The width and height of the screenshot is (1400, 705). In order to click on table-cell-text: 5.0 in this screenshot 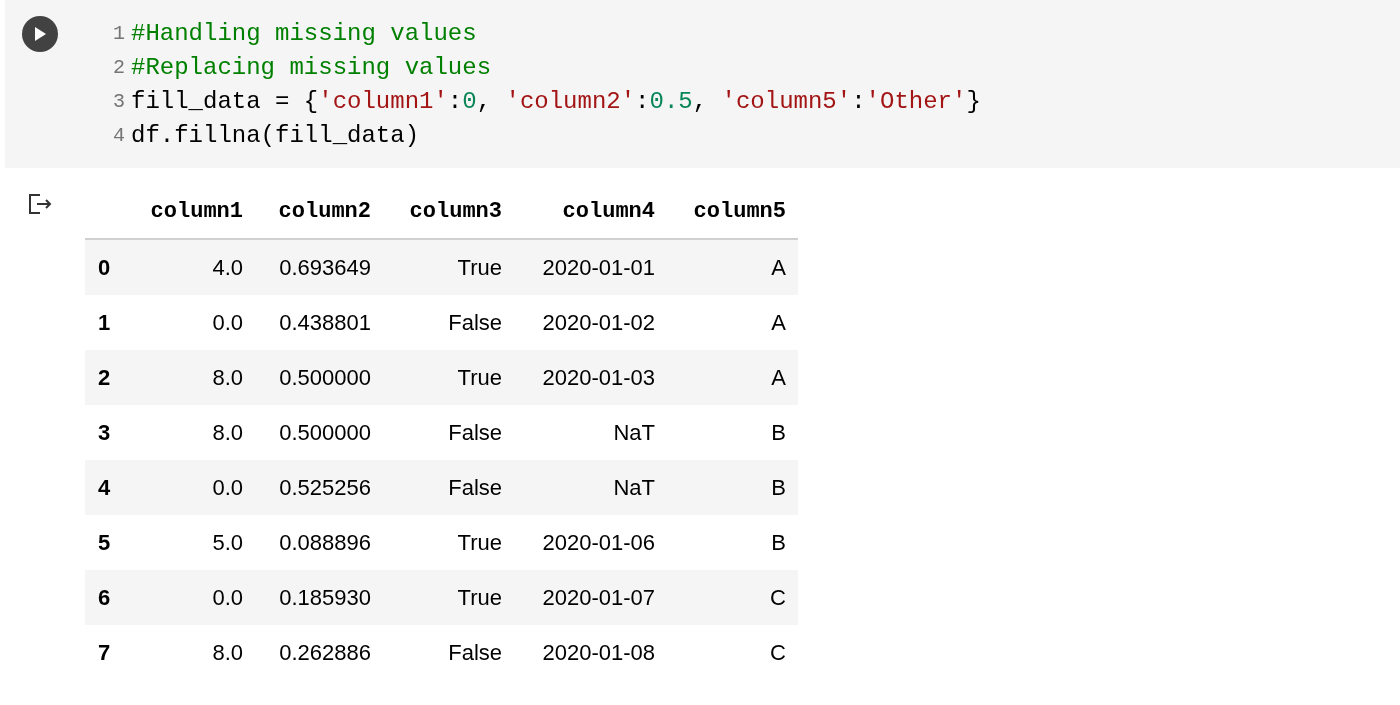, I will do `click(227, 543)`.